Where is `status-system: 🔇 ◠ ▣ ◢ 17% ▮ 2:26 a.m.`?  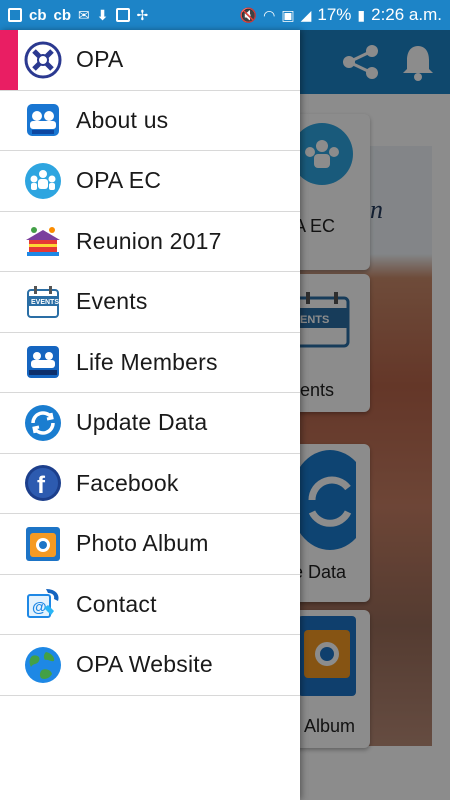 status-system: 🔇 ◠ ▣ ◢ 17% ▮ 2:26 a.m. is located at coordinates (341, 15).